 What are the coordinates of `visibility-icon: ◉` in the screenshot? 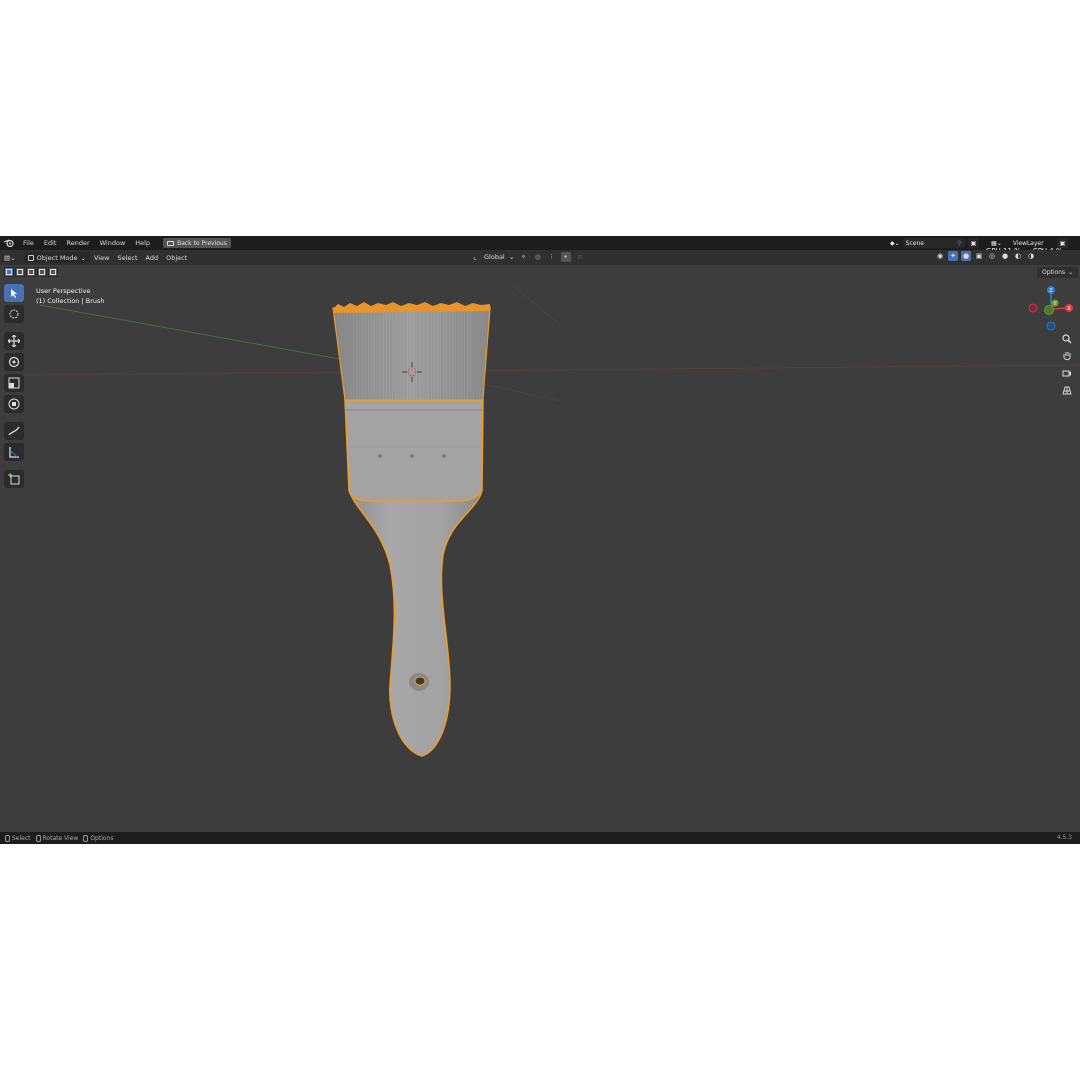 It's located at (940, 256).